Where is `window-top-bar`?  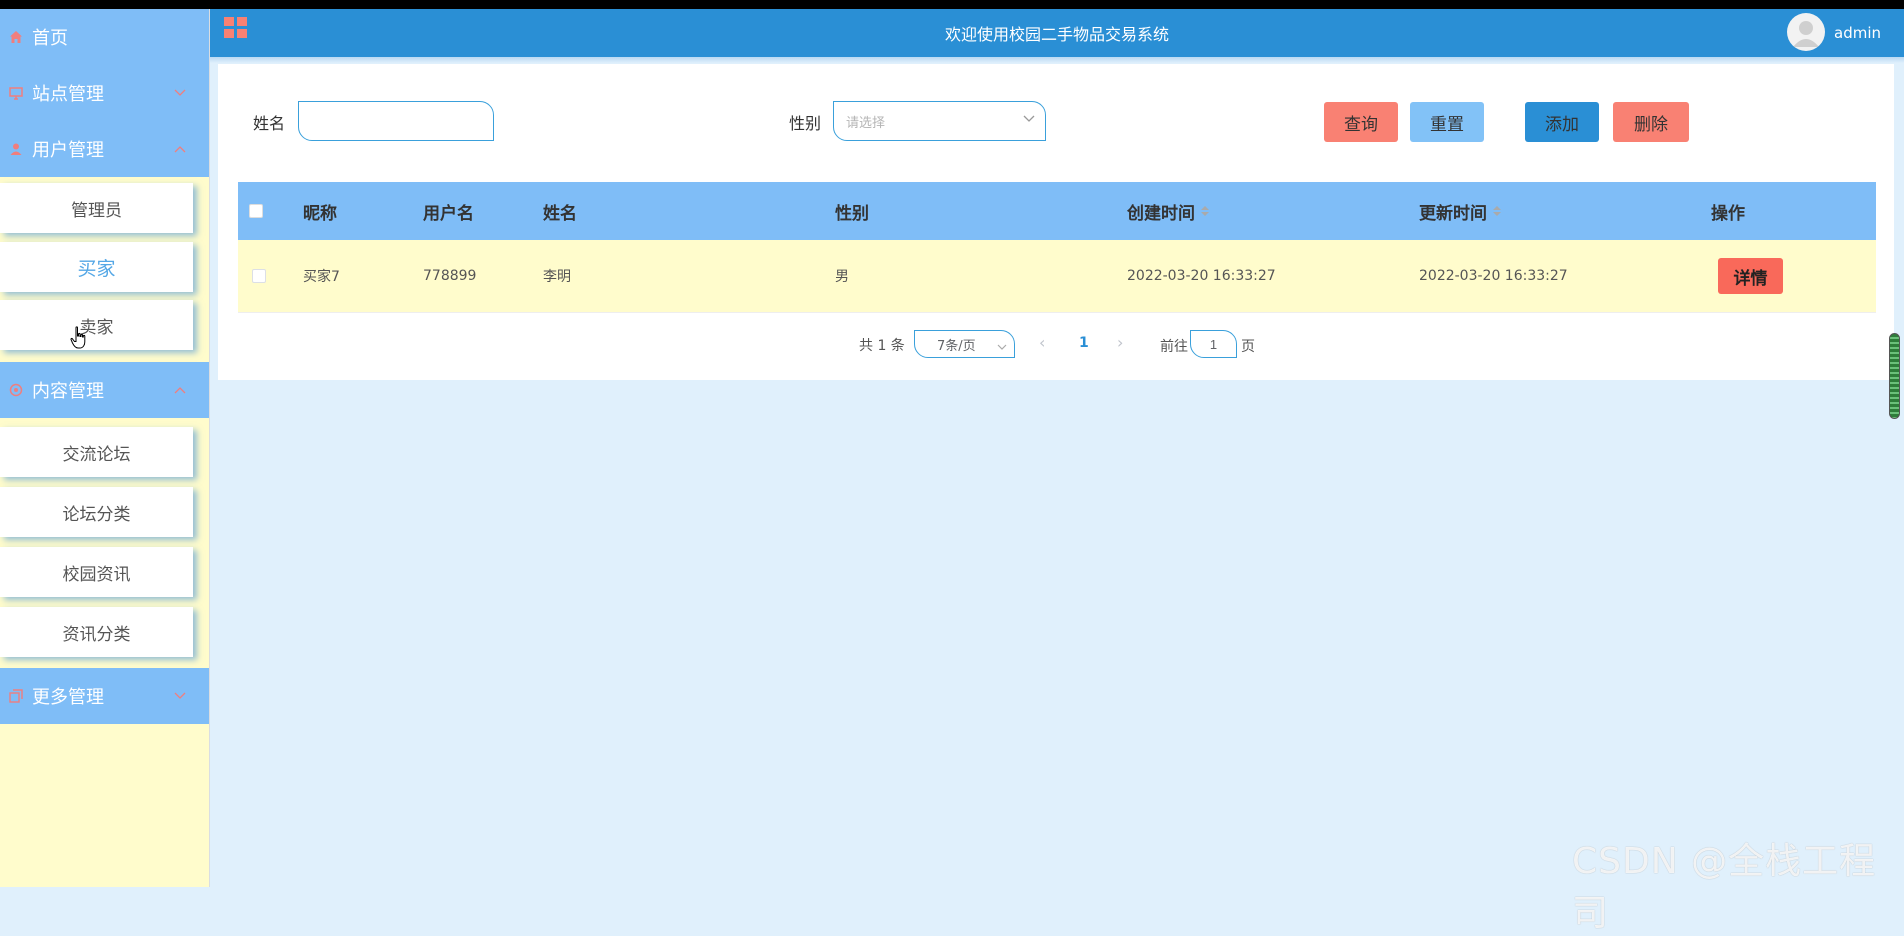
window-top-bar is located at coordinates (952, 4).